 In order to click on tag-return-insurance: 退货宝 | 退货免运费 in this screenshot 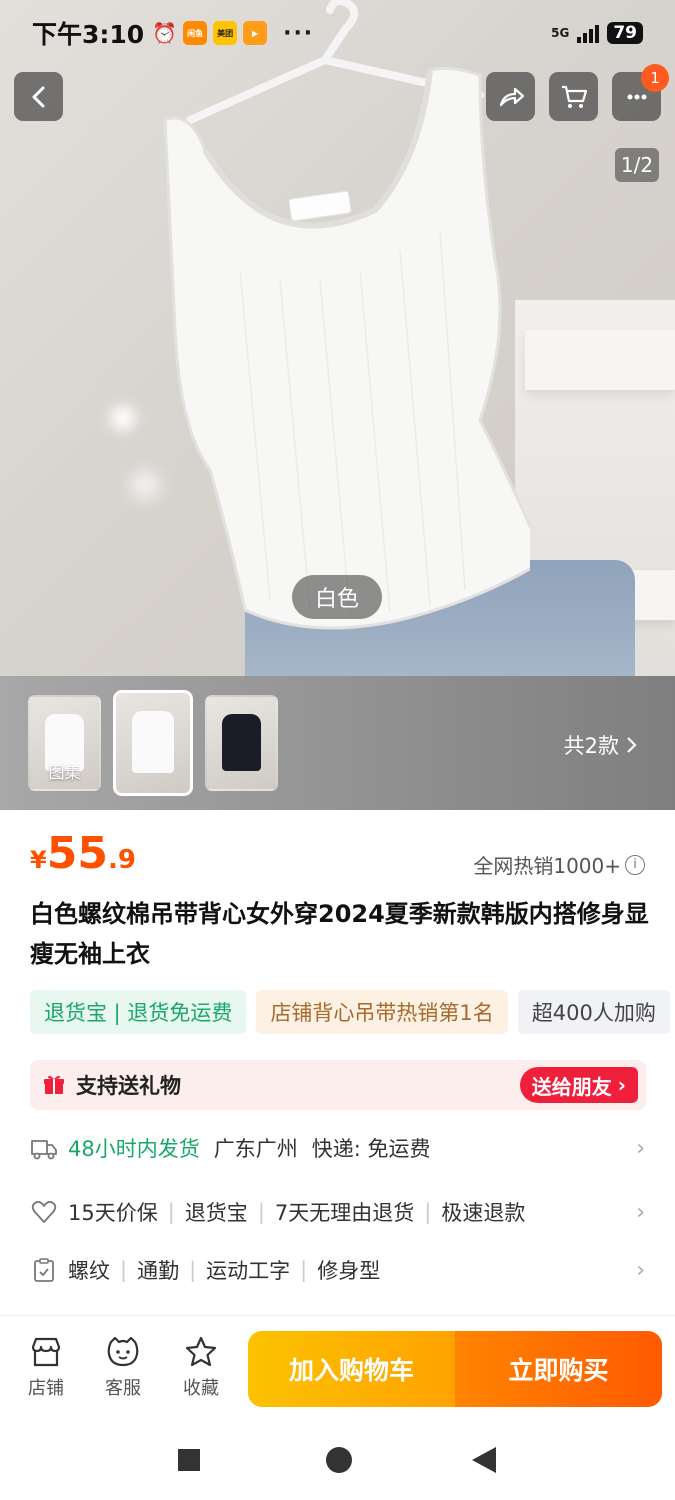, I will do `click(138, 1012)`.